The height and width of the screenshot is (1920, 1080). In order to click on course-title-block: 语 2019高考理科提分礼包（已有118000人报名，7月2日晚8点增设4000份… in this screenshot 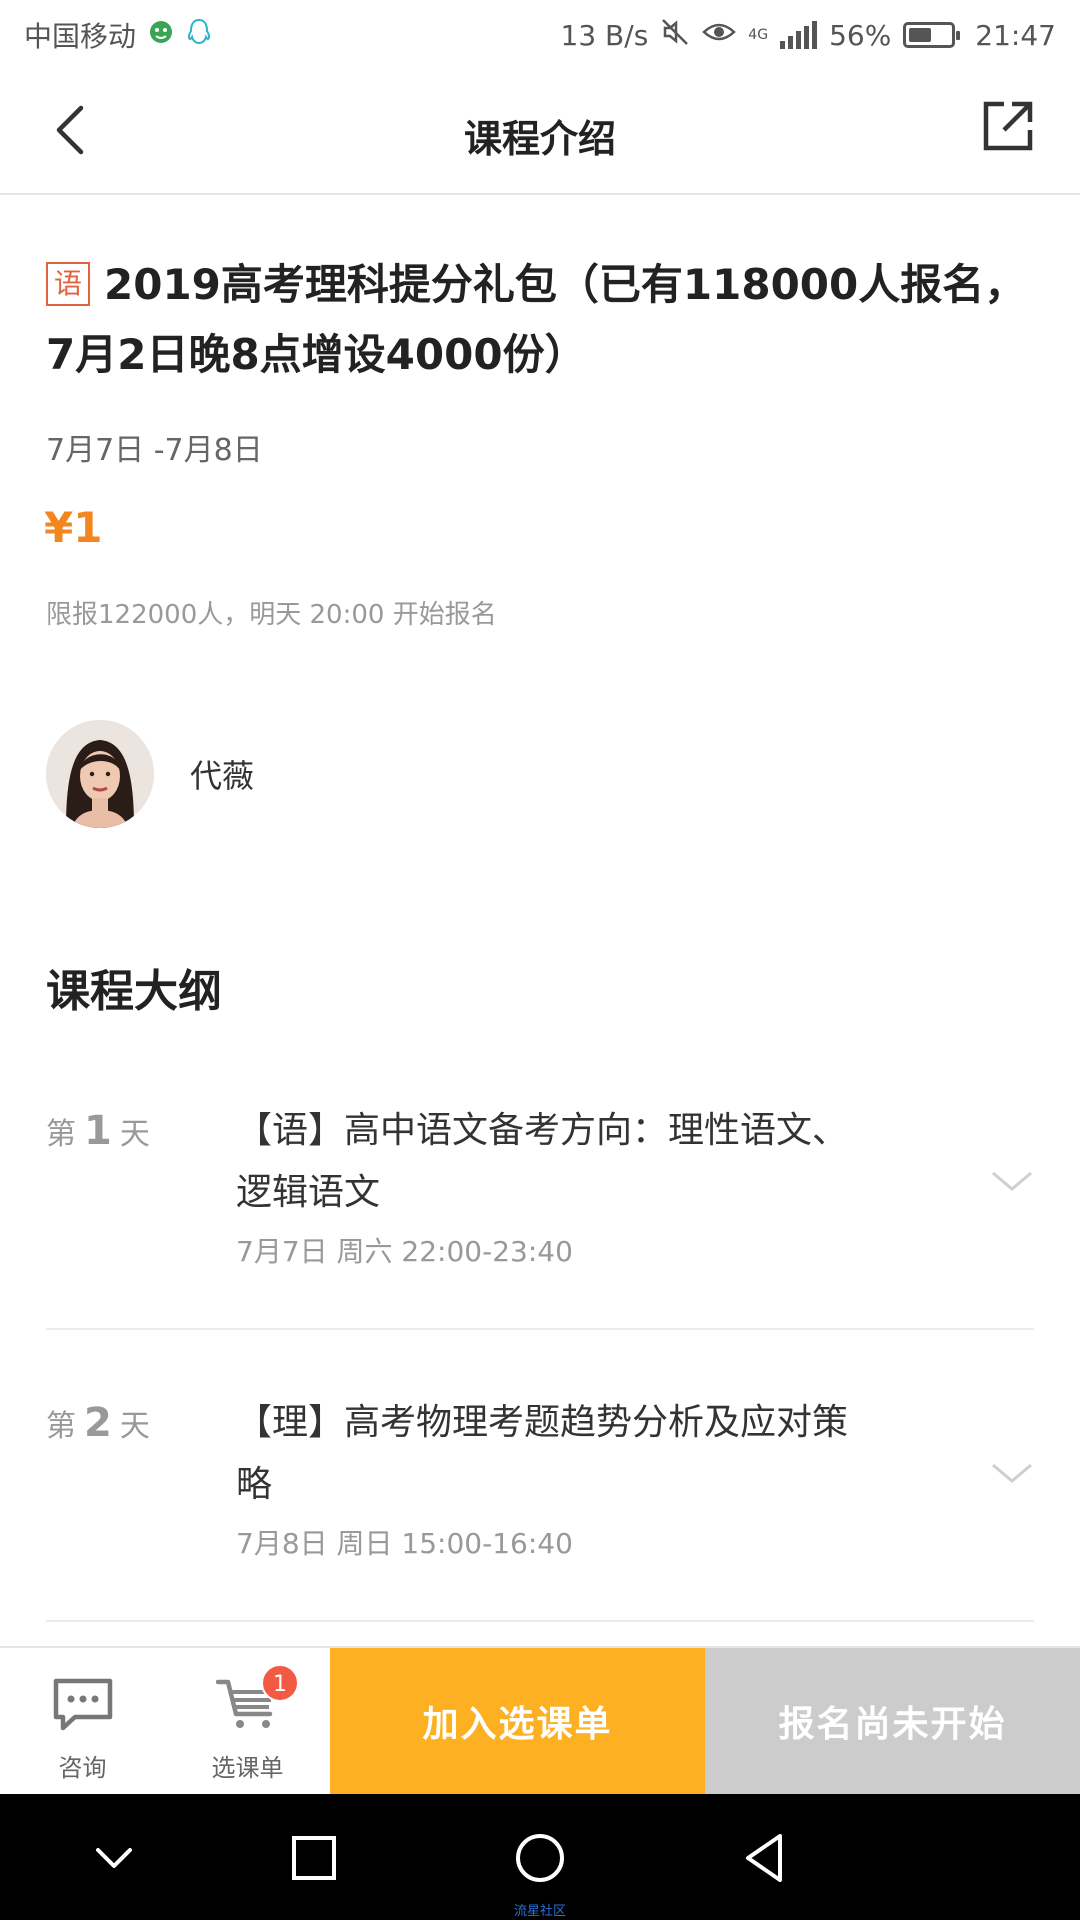, I will do `click(541, 320)`.